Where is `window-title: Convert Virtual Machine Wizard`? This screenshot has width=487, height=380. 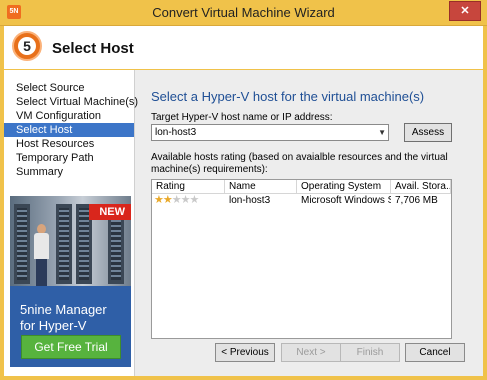
window-title: Convert Virtual Machine Wizard is located at coordinates (243, 12).